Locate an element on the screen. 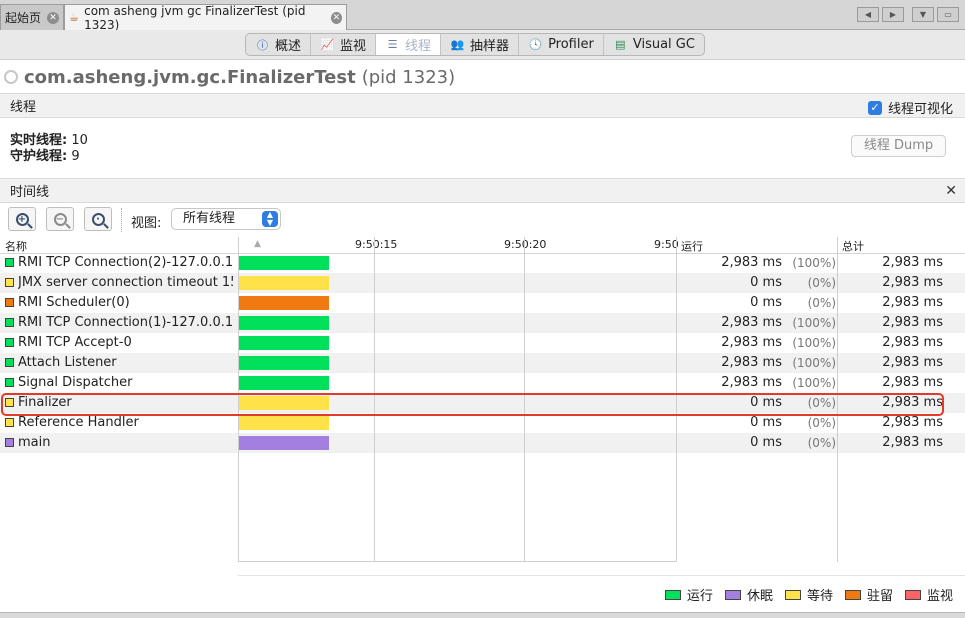 The height and width of the screenshot is (618, 965). legend-item: 驻留 is located at coordinates (868, 594).